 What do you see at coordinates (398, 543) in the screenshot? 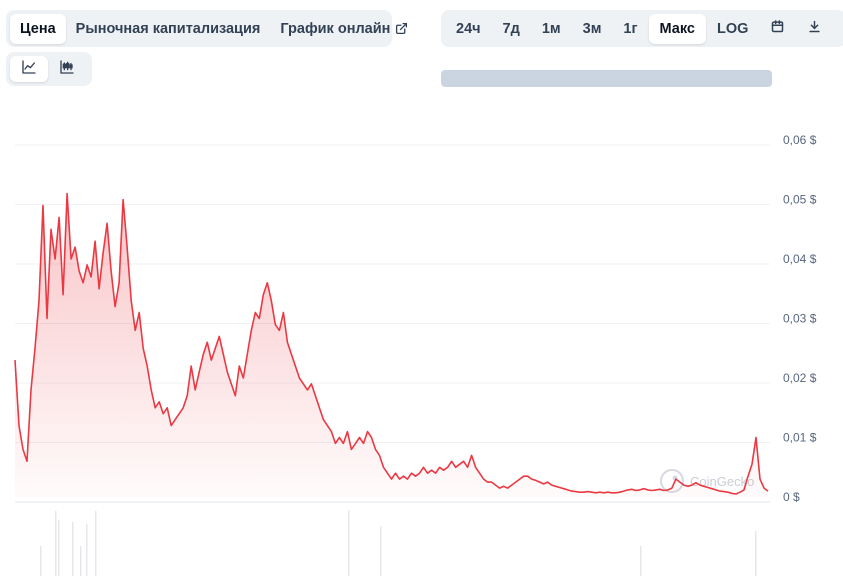
I see `volume-bars` at bounding box center [398, 543].